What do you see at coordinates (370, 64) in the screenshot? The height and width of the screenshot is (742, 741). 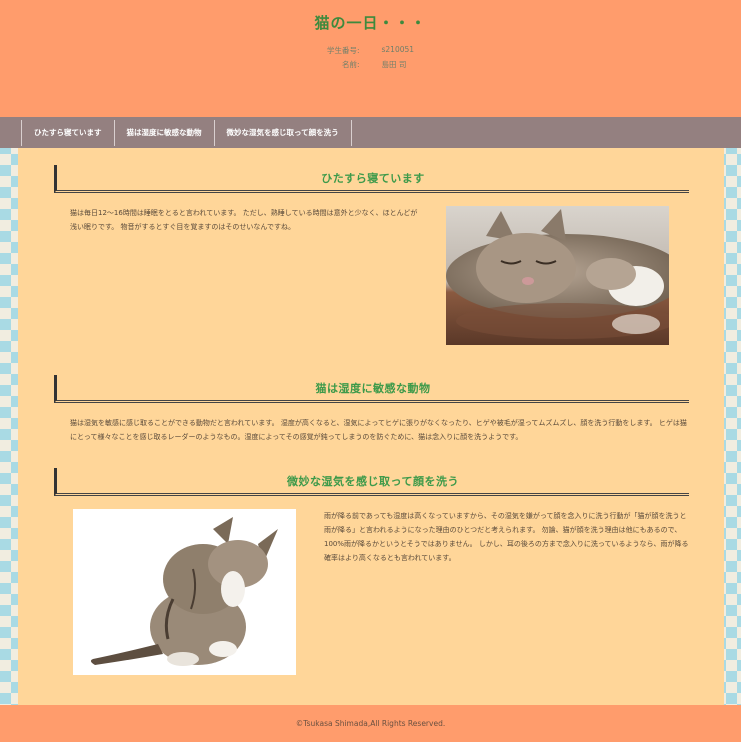 I see `name-row: 名前: 島田 司` at bounding box center [370, 64].